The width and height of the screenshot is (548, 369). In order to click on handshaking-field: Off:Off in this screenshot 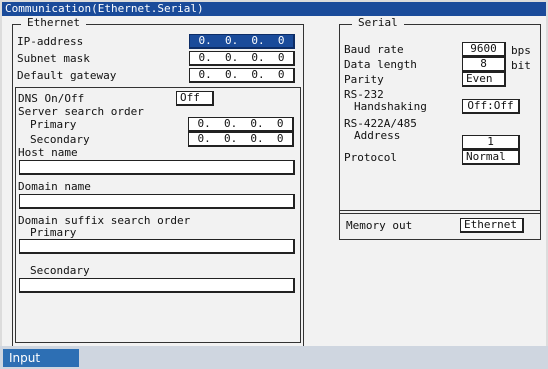, I will do `click(491, 106)`.